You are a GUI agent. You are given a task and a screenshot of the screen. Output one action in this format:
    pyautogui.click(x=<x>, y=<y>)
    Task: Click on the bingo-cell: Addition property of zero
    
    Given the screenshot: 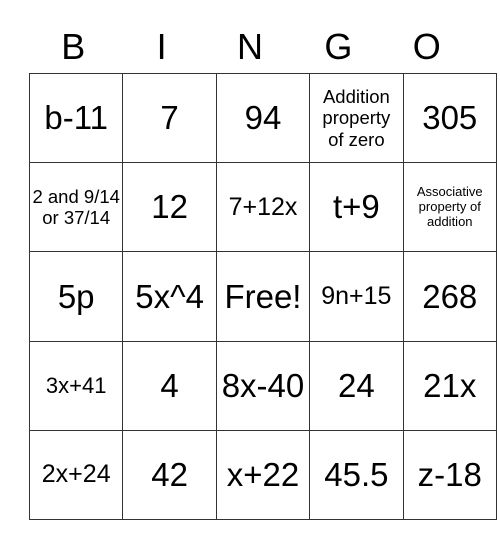 What is the action you would take?
    pyautogui.click(x=356, y=118)
    